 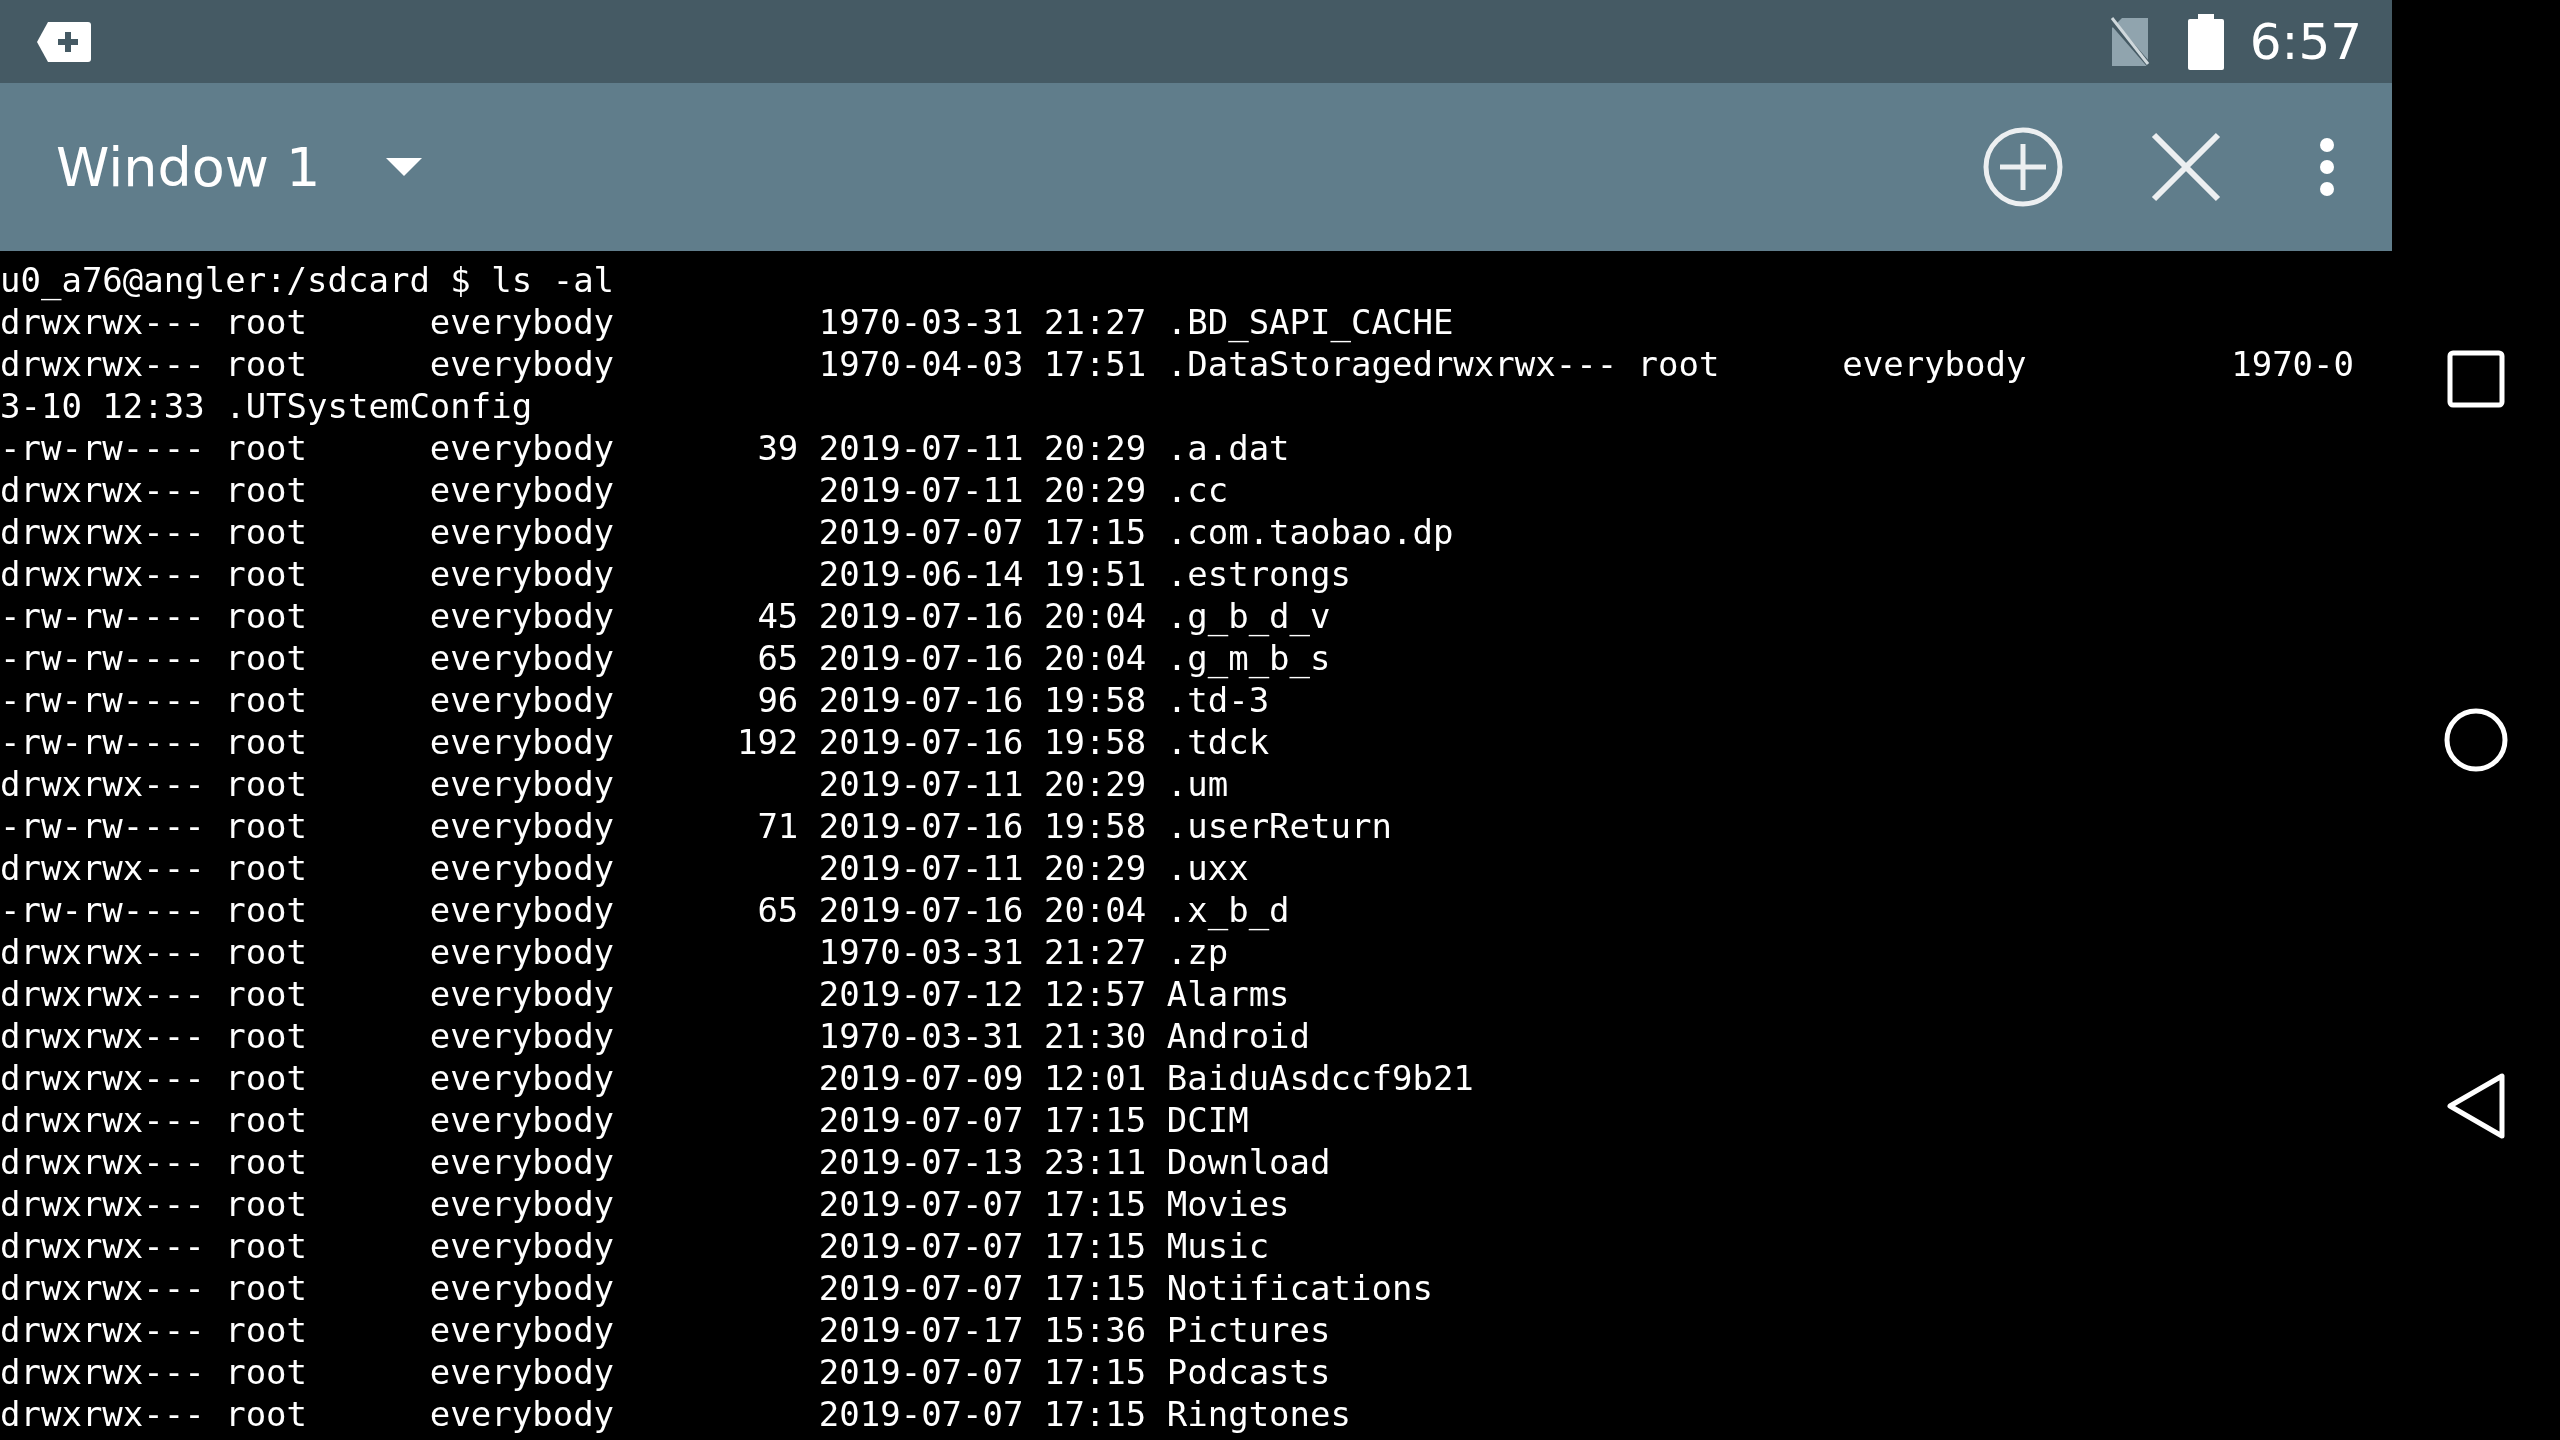 I want to click on terminal-line: drwxrwx--- root everybody 2019-07-11 20:29 .uxx, so click(x=625, y=868).